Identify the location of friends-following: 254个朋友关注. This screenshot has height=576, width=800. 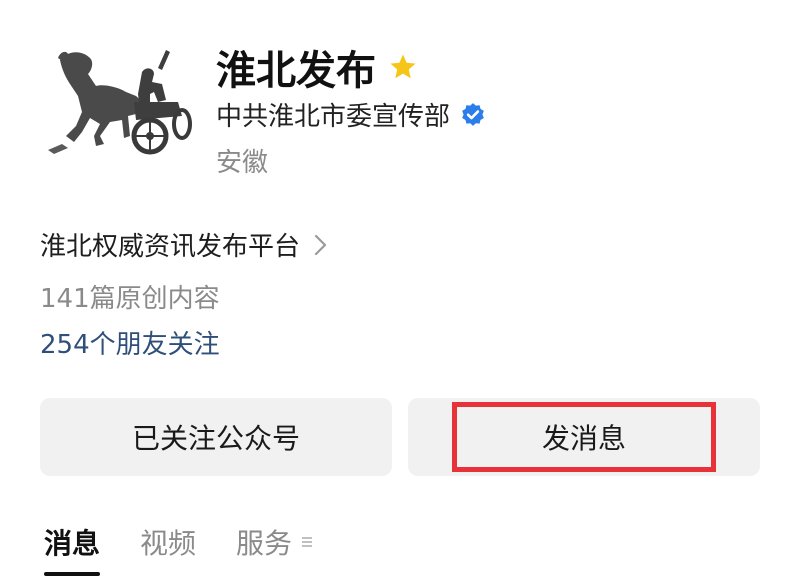
(130, 342).